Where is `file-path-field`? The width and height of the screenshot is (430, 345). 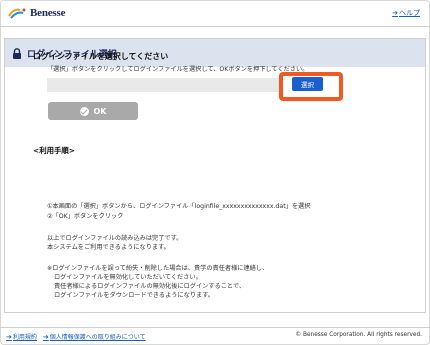 file-path-field is located at coordinates (164, 85).